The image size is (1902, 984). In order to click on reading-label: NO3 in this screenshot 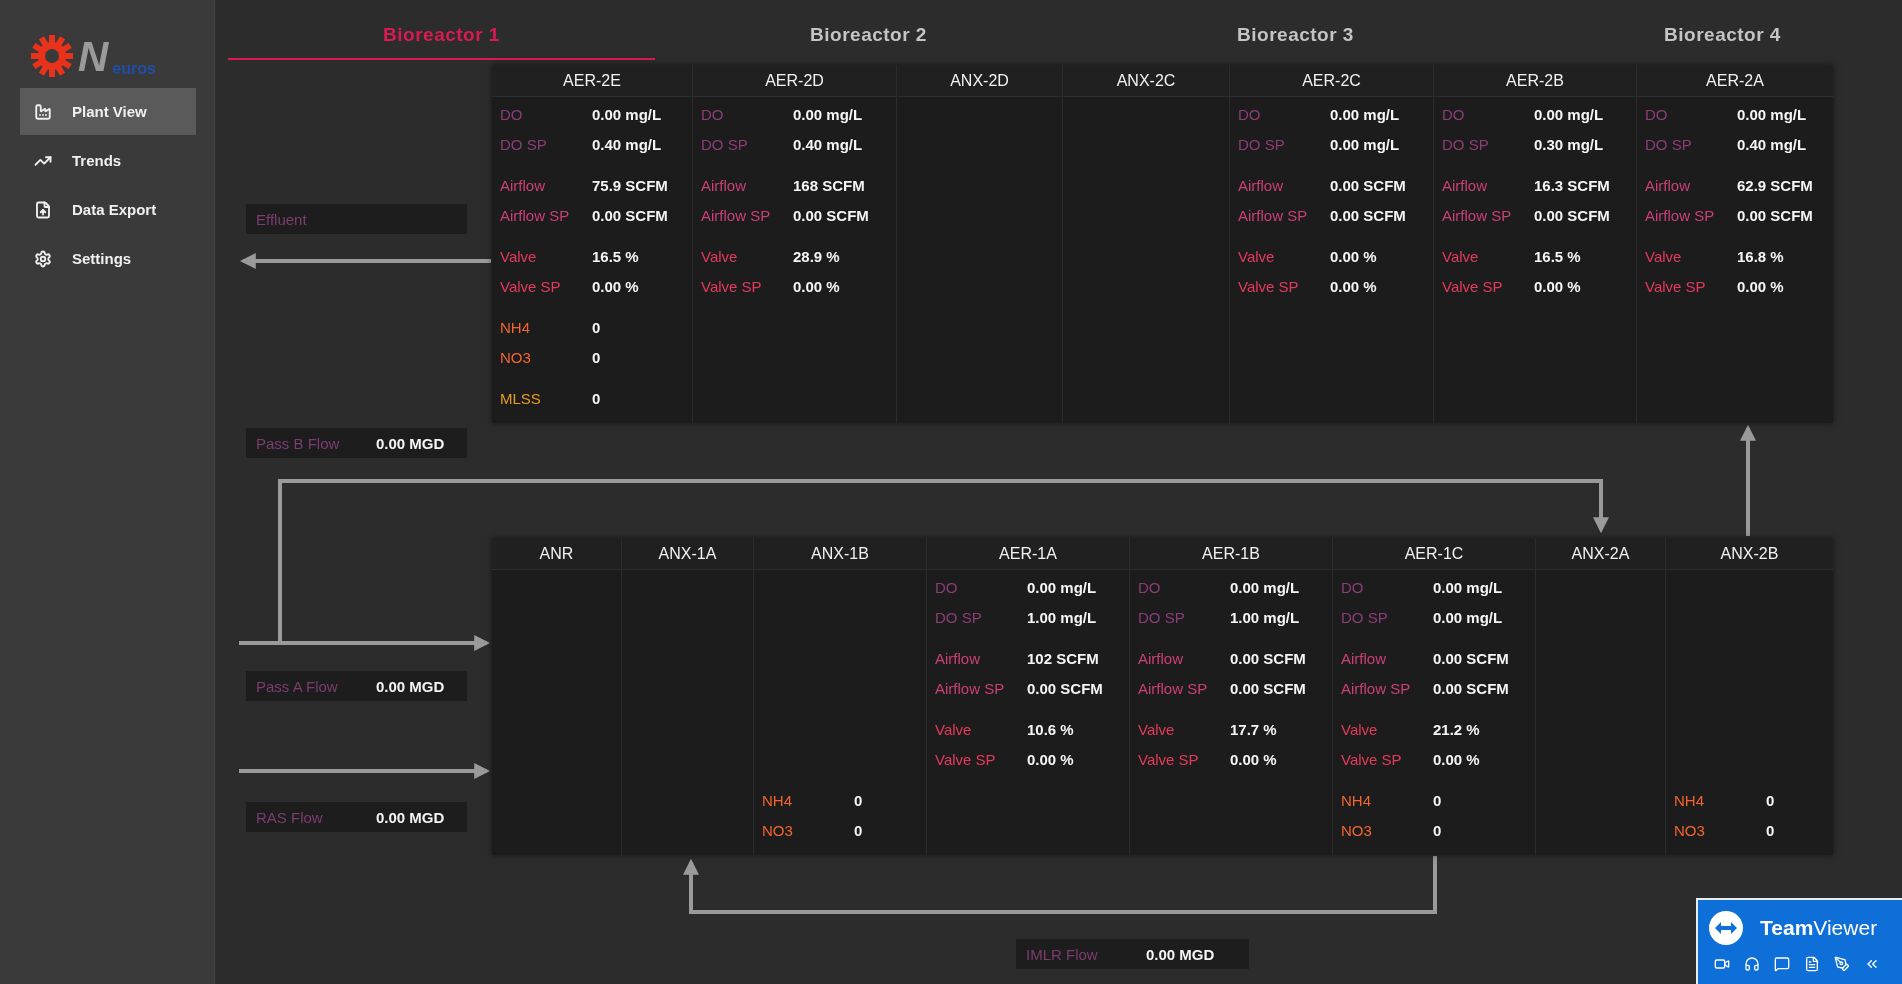, I will do `click(516, 357)`.